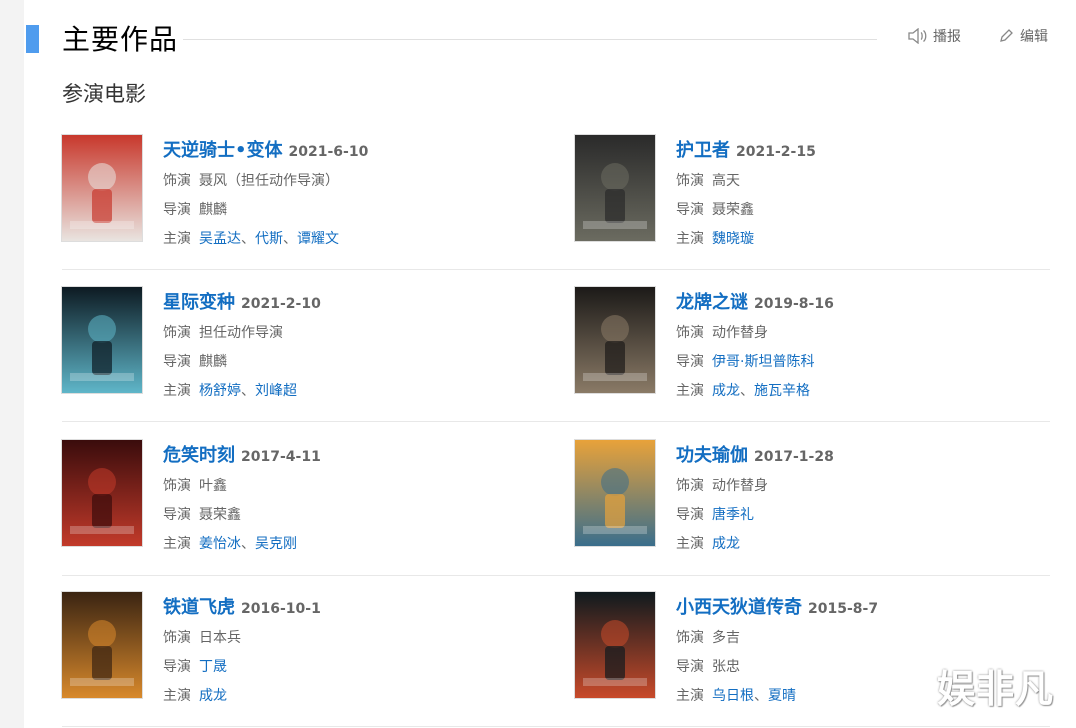 This screenshot has height=728, width=1076. What do you see at coordinates (199, 302) in the screenshot?
I see `film-title-link: 星际变种` at bounding box center [199, 302].